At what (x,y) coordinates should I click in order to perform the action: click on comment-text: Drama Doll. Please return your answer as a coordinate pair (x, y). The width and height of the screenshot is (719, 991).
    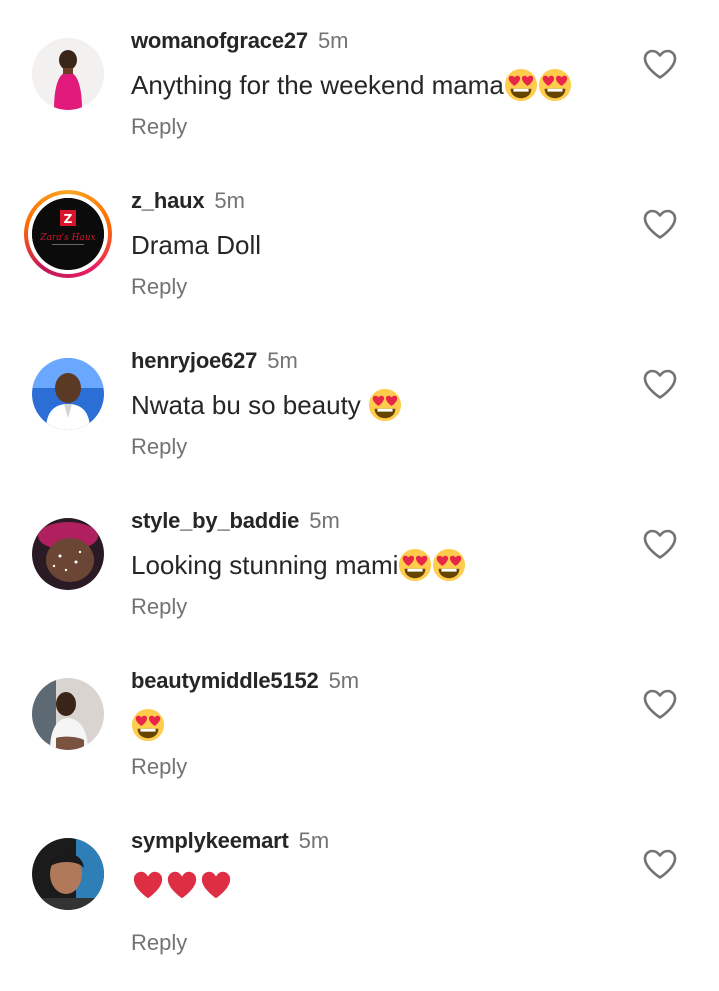
    Looking at the image, I should click on (196, 245).